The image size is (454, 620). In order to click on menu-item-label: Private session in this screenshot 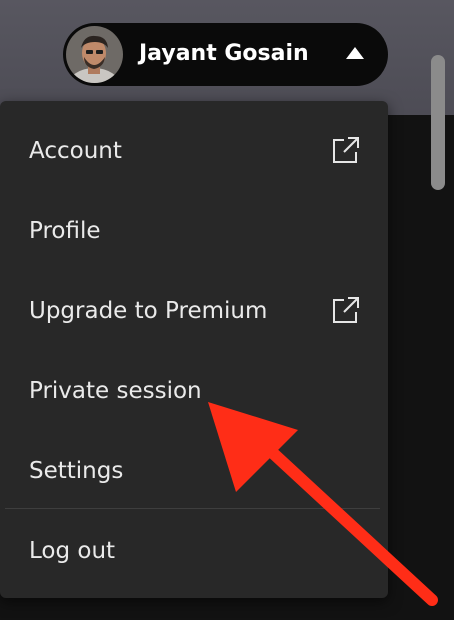, I will do `click(115, 391)`.